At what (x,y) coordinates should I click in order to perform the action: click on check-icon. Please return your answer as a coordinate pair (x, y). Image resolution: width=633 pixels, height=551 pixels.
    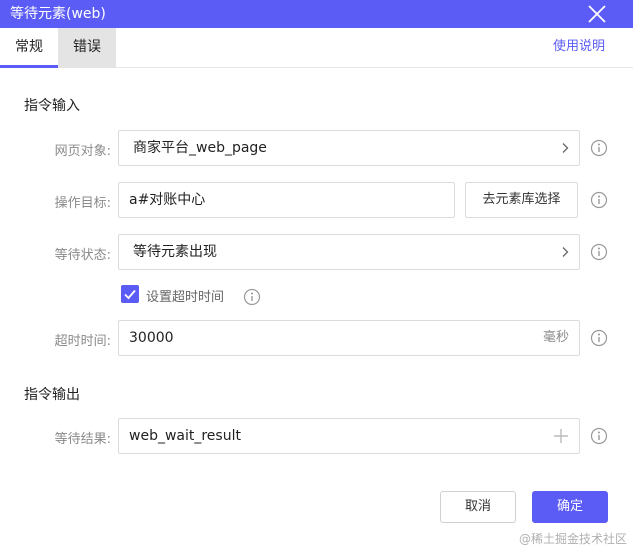
    Looking at the image, I should click on (130, 294).